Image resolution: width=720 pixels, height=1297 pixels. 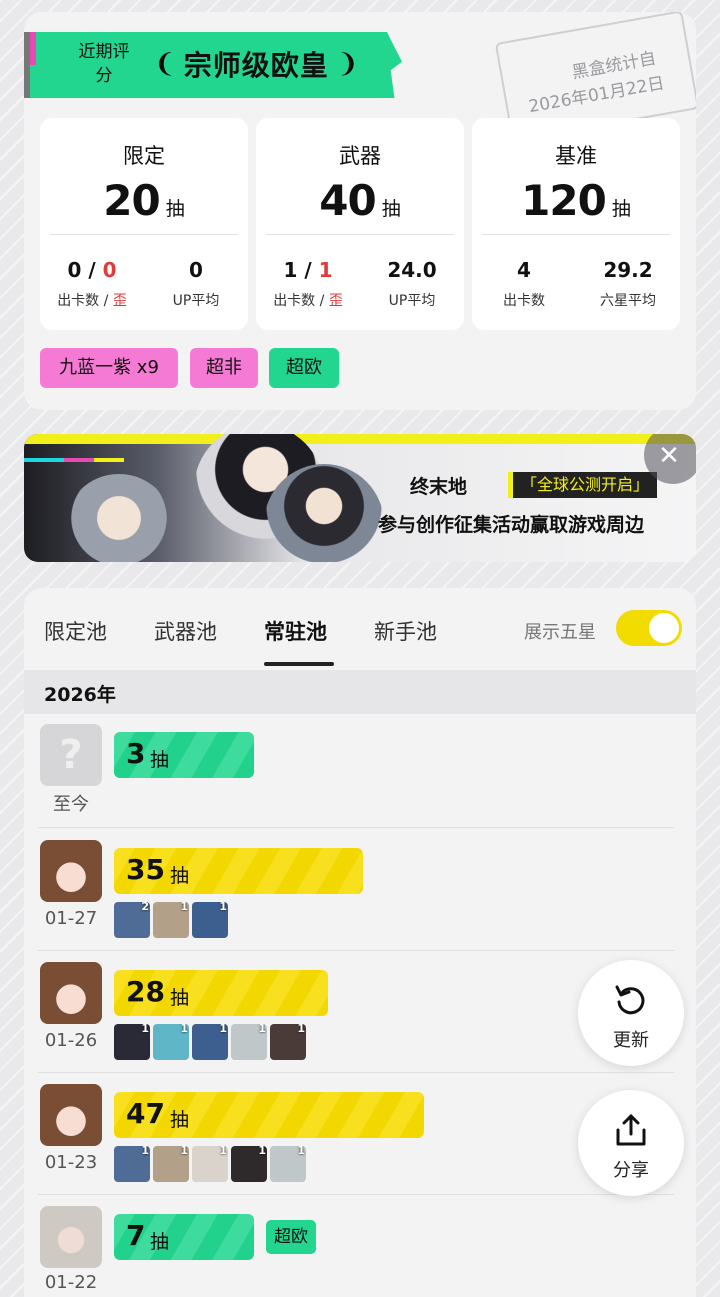 I want to click on stat-off-value: 1, so click(x=325, y=270).